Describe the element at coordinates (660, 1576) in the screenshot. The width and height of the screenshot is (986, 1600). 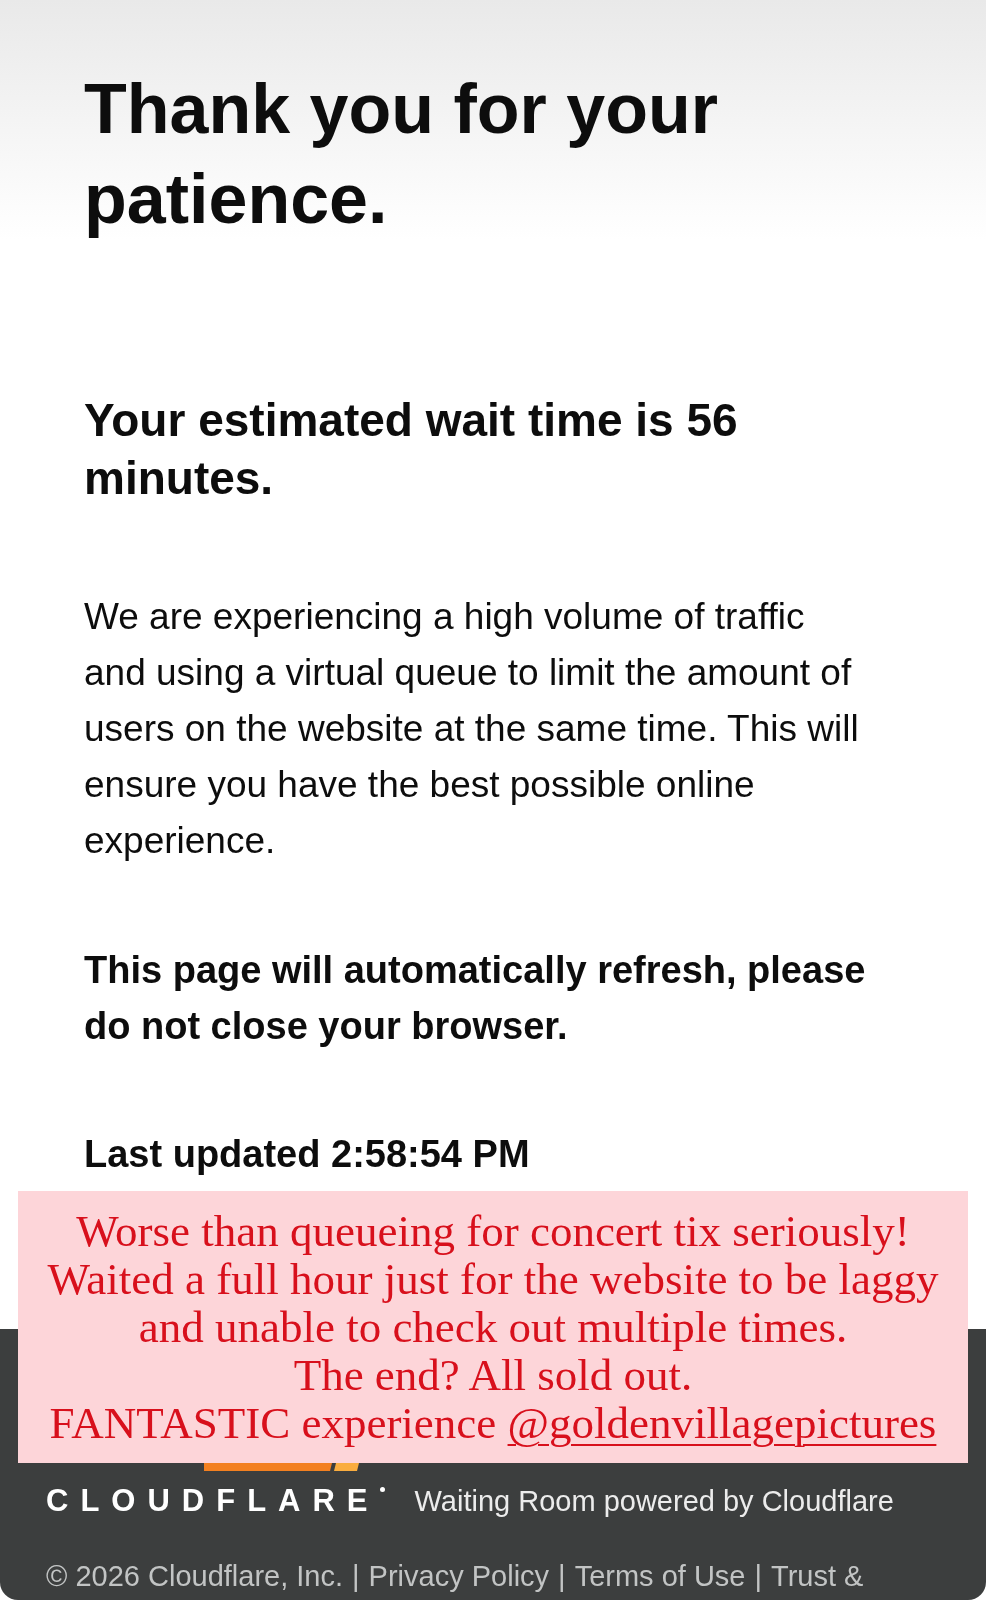
I see `footer-link: Terms of Use` at that location.